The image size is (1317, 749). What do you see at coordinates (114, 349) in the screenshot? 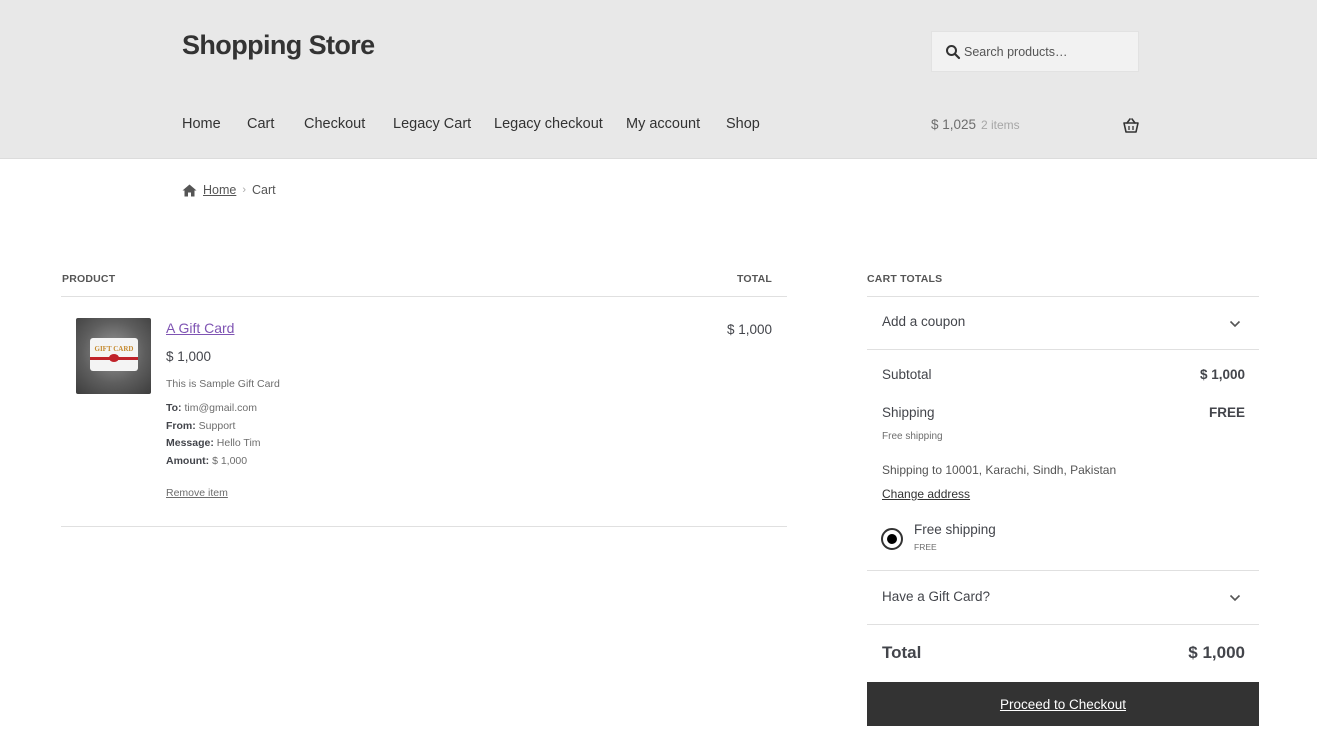
I see `gift-card-image-text: GIFT CARD` at bounding box center [114, 349].